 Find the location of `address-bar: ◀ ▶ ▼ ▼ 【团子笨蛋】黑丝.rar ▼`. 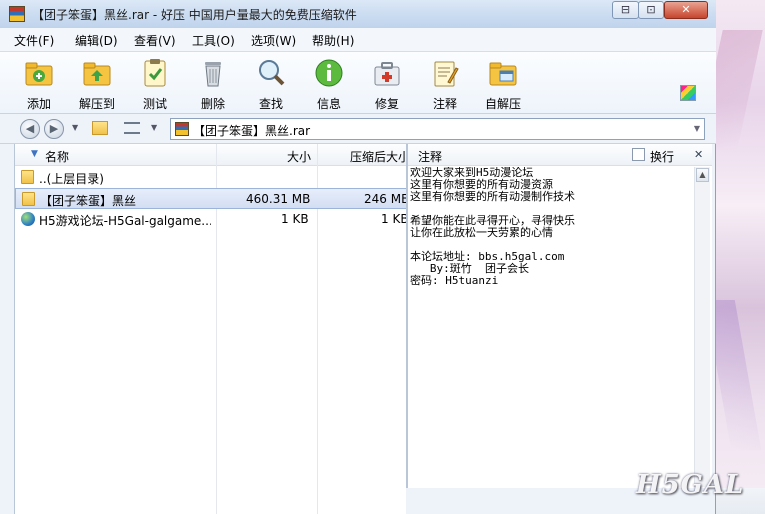

address-bar: ◀ ▶ ▼ ▼ 【团子笨蛋】黑丝.rar ▼ is located at coordinates (358, 129).